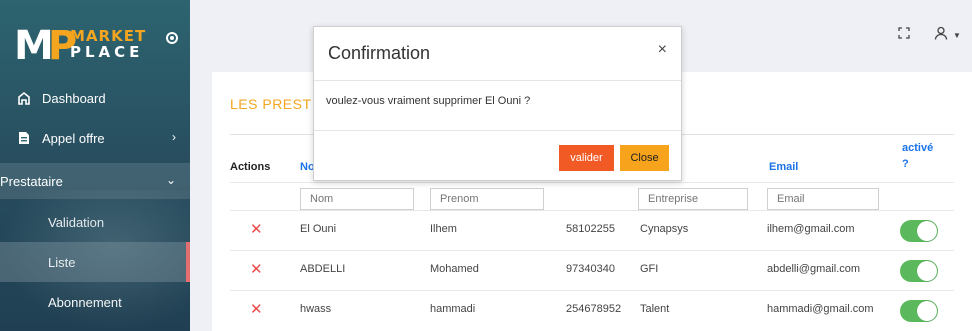  I want to click on modal-message: voulez-vous vraiment supprimer El Ouni ?, so click(428, 101).